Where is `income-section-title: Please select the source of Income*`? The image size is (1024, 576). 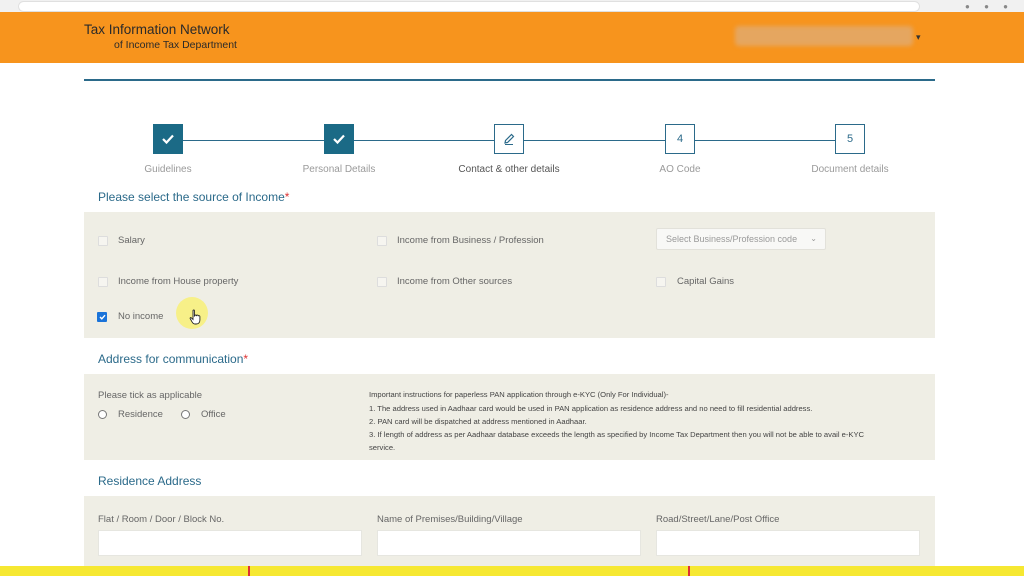 income-section-title: Please select the source of Income* is located at coordinates (193, 197).